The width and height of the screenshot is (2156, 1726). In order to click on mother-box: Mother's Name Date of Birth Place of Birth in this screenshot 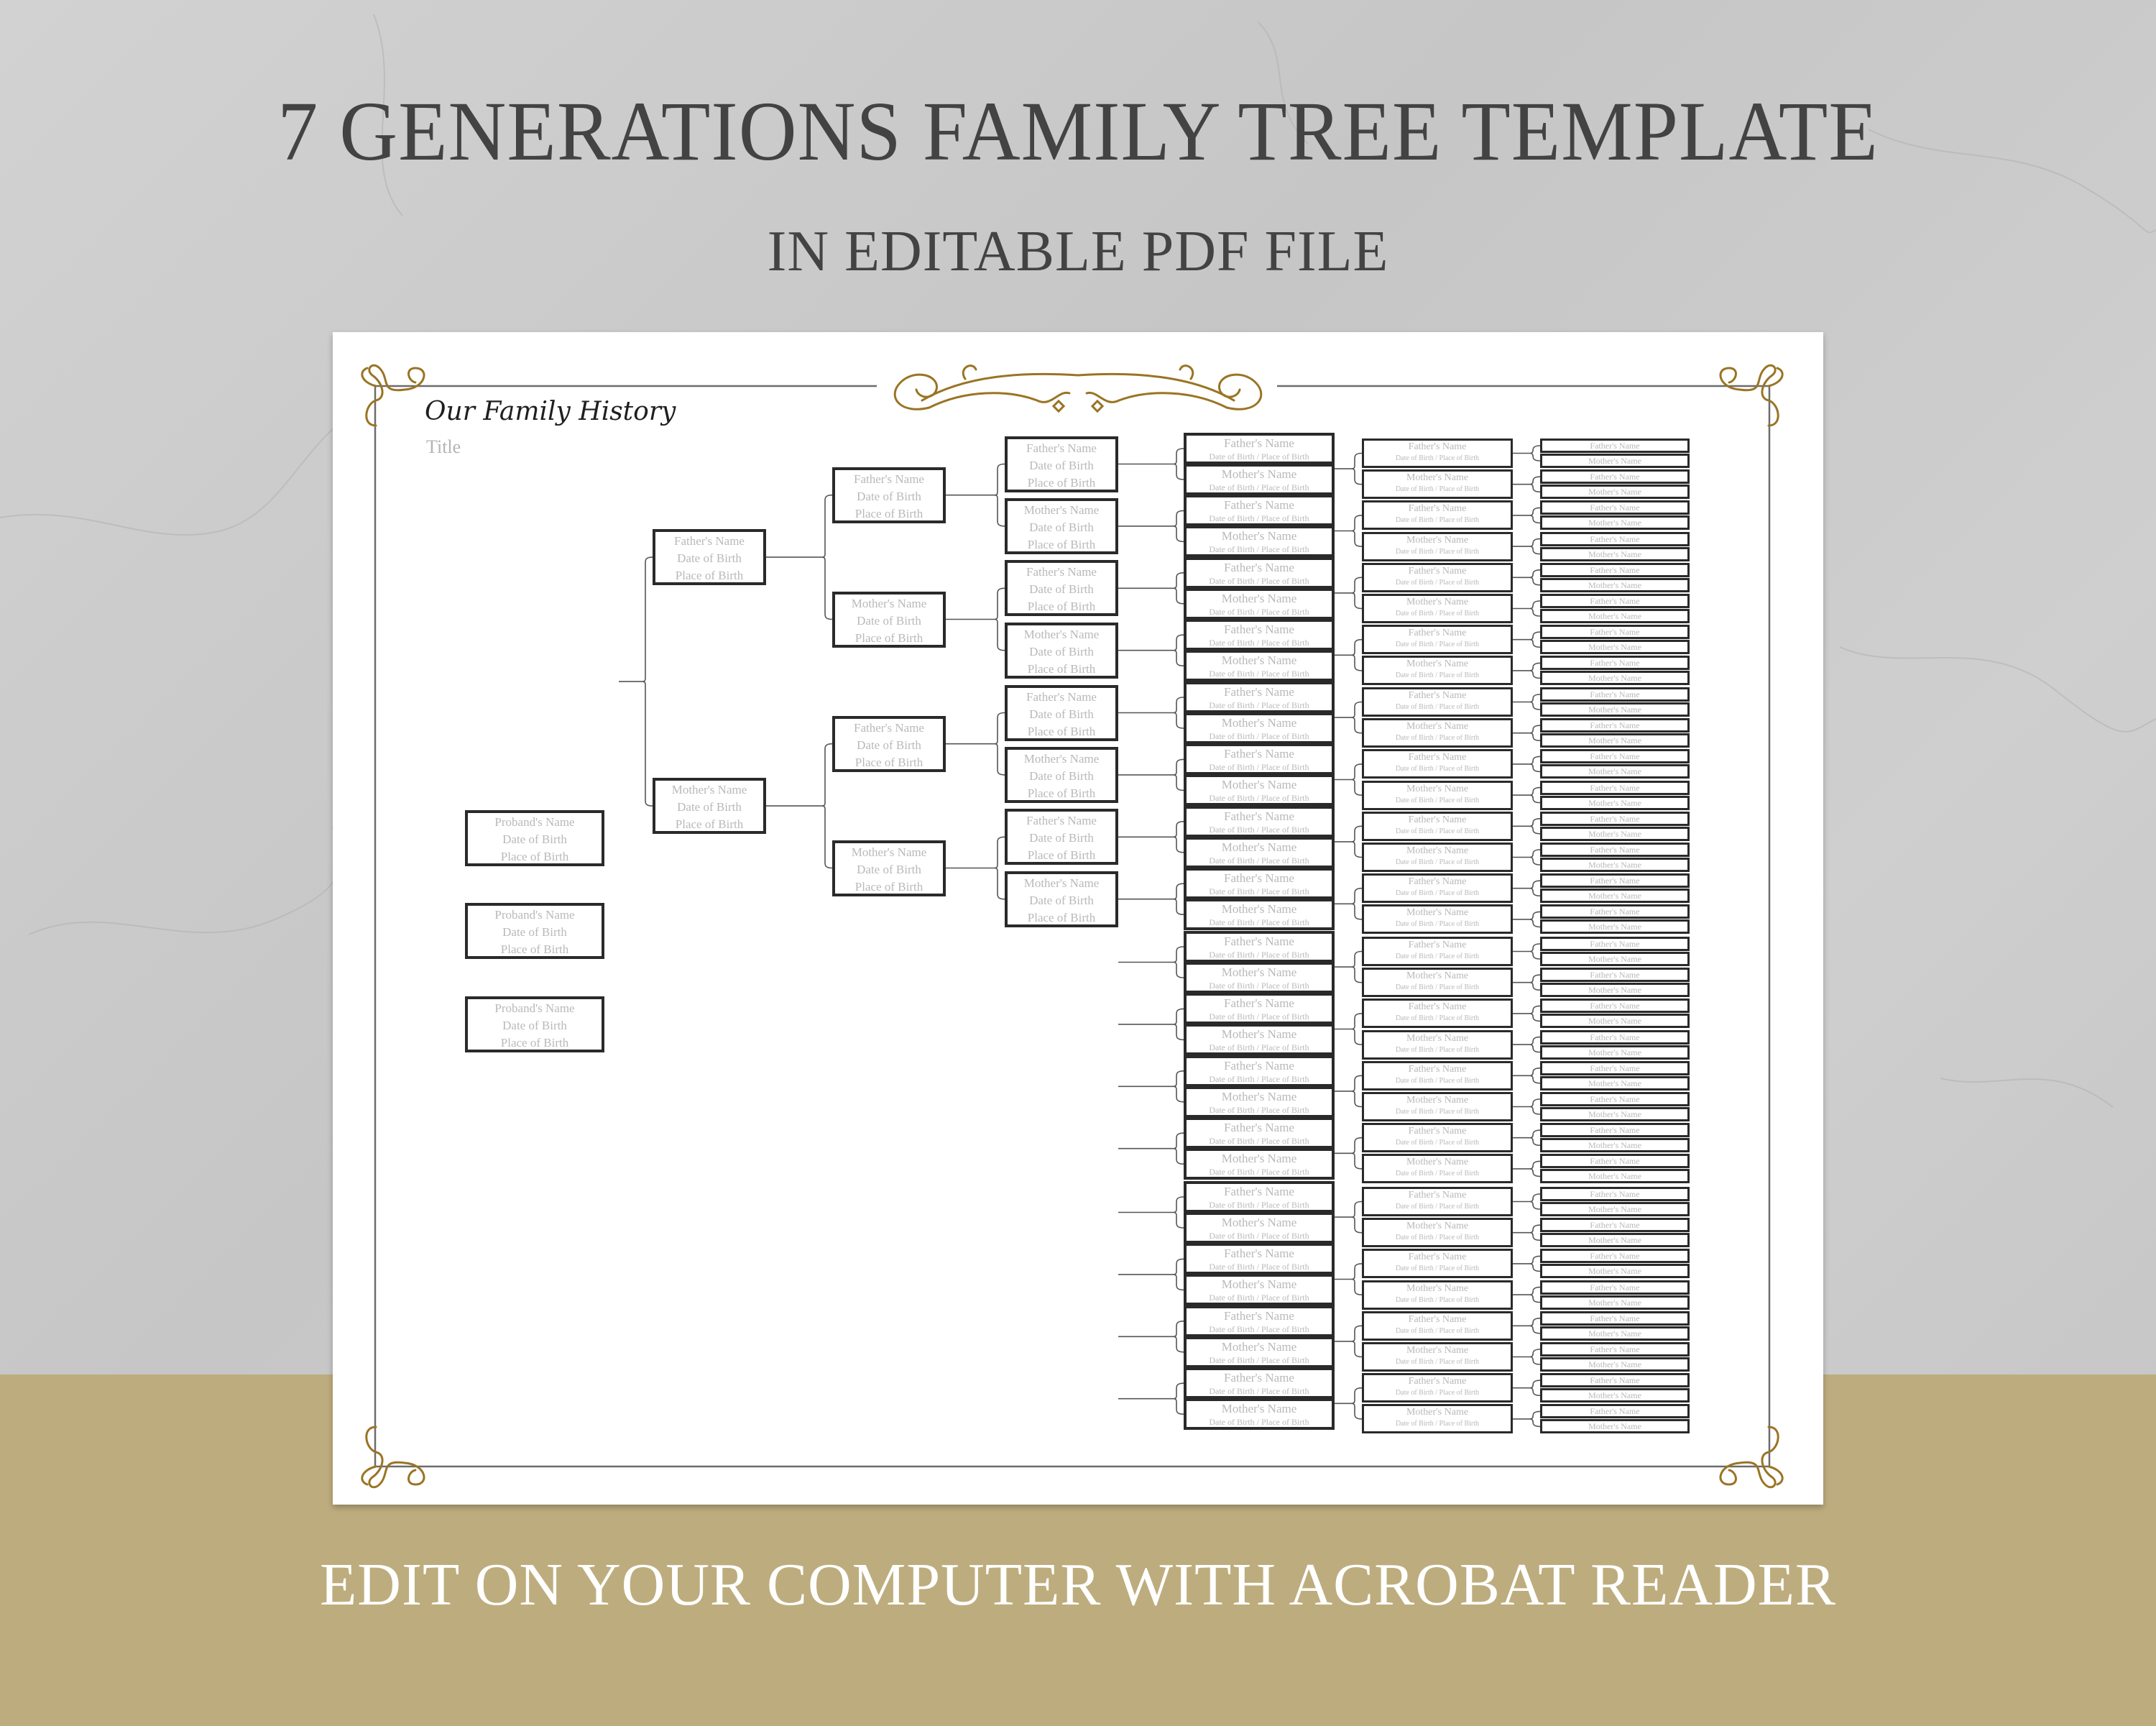, I will do `click(1061, 899)`.